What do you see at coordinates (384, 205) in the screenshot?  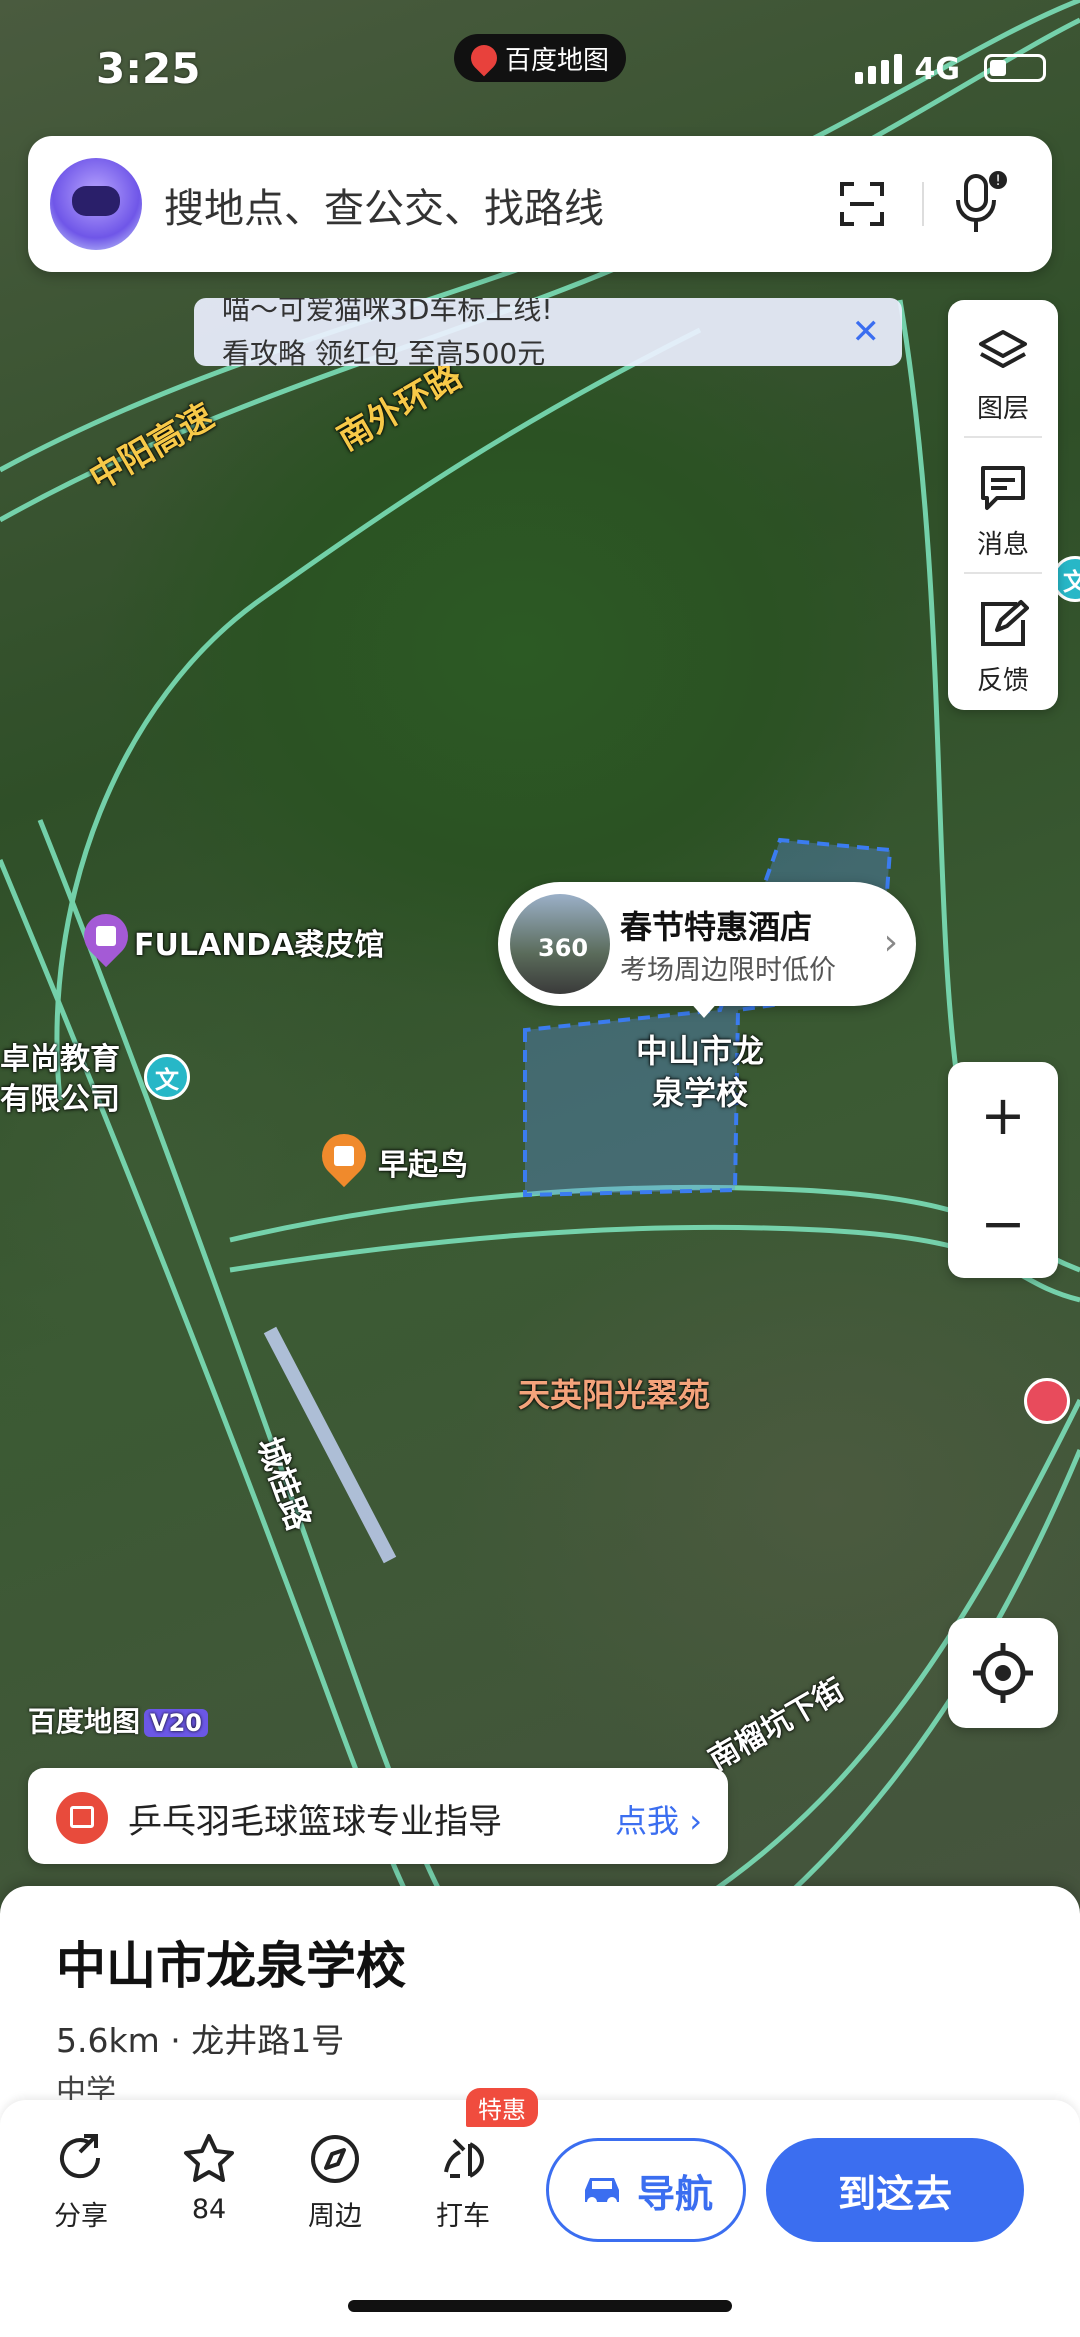 I see `search-placeholder: 搜地点、查公交、找路线` at bounding box center [384, 205].